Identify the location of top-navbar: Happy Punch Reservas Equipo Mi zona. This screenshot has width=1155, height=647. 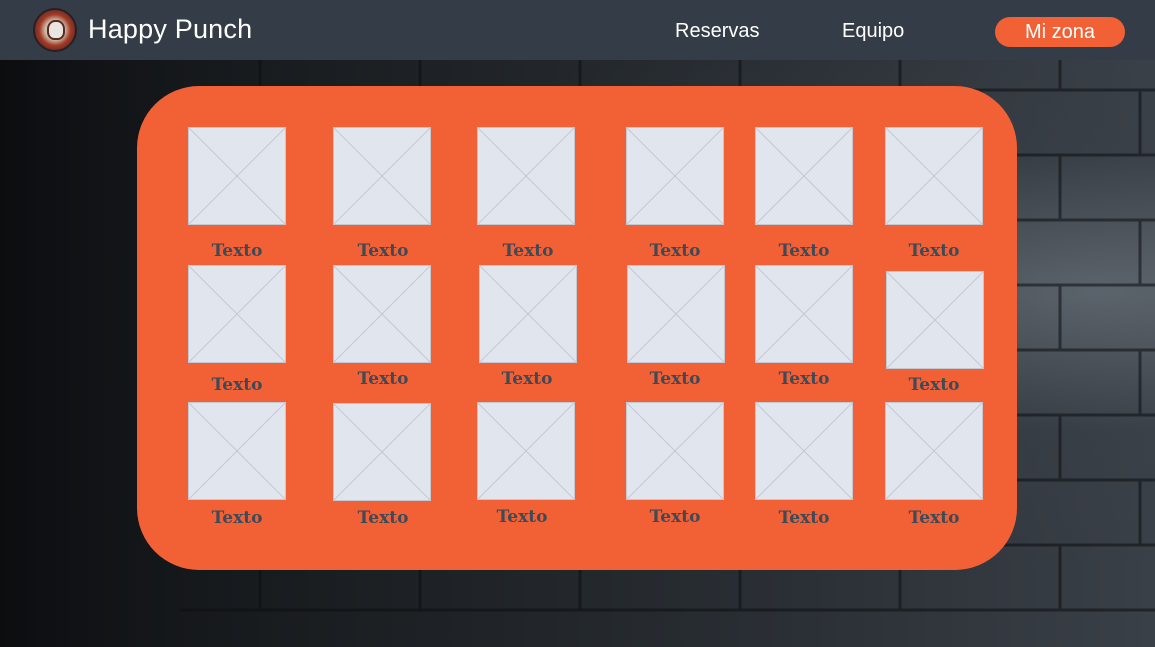
(577, 30).